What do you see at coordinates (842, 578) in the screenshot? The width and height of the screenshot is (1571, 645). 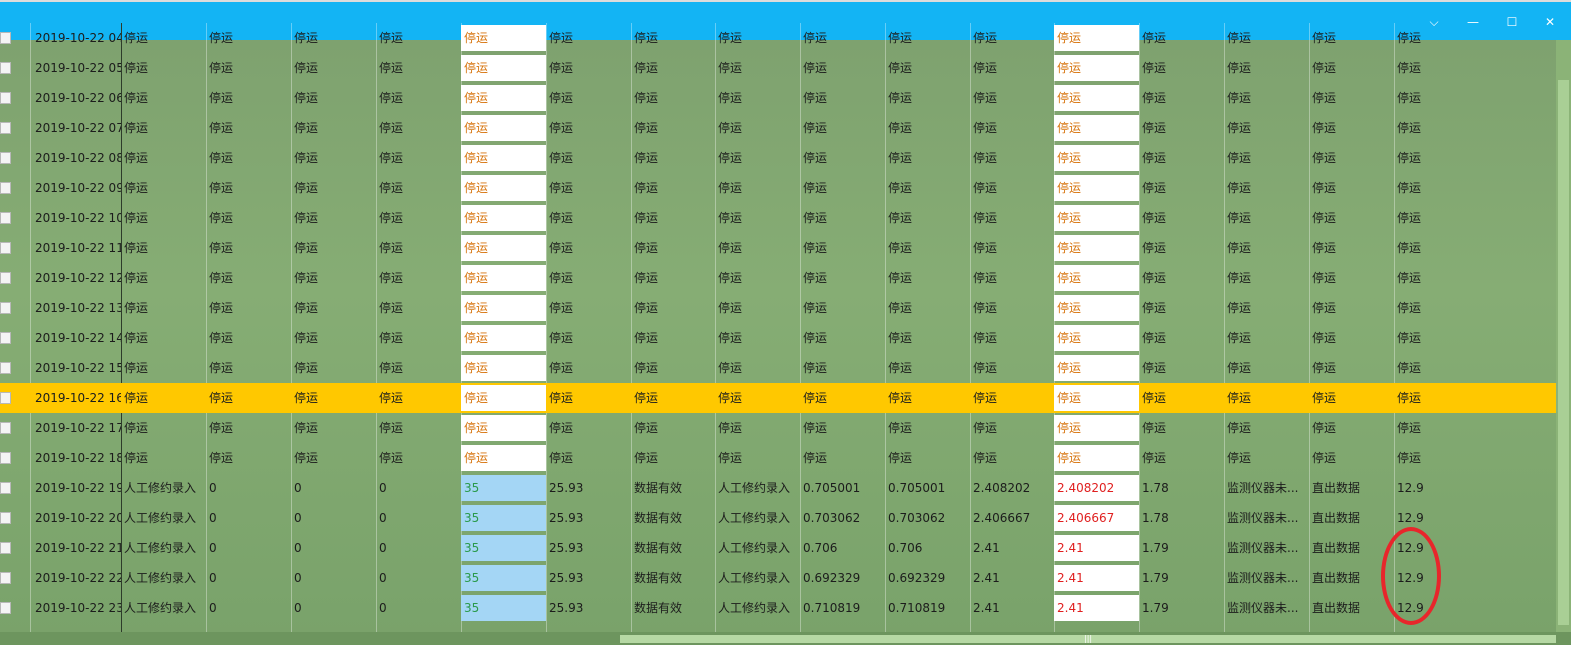 I see `table-cell: 0.692329` at bounding box center [842, 578].